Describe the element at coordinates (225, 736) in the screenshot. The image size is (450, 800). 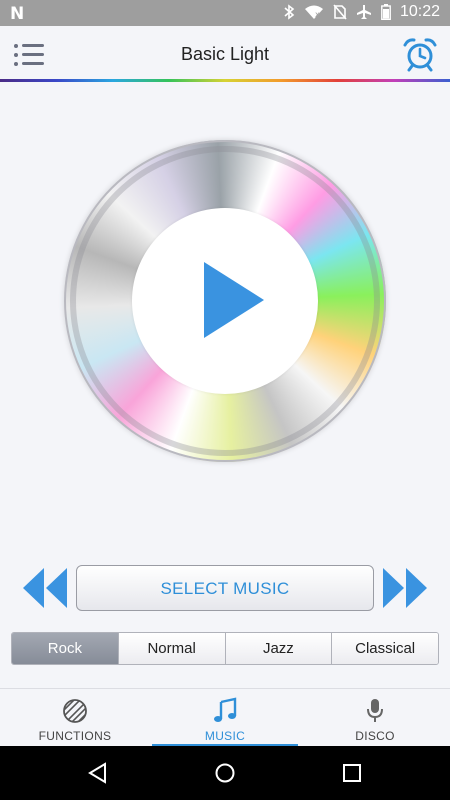
I see `nav-music-label: MUSIC` at that location.